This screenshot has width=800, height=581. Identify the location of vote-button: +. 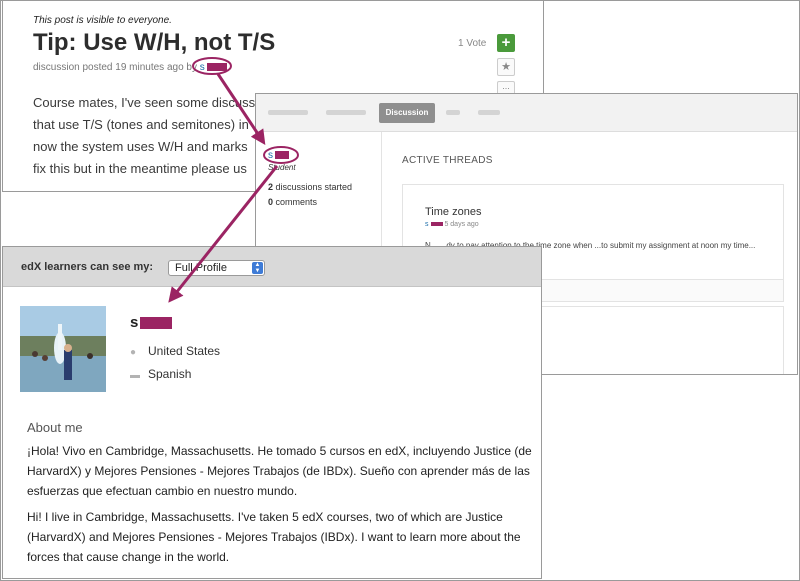
(506, 43).